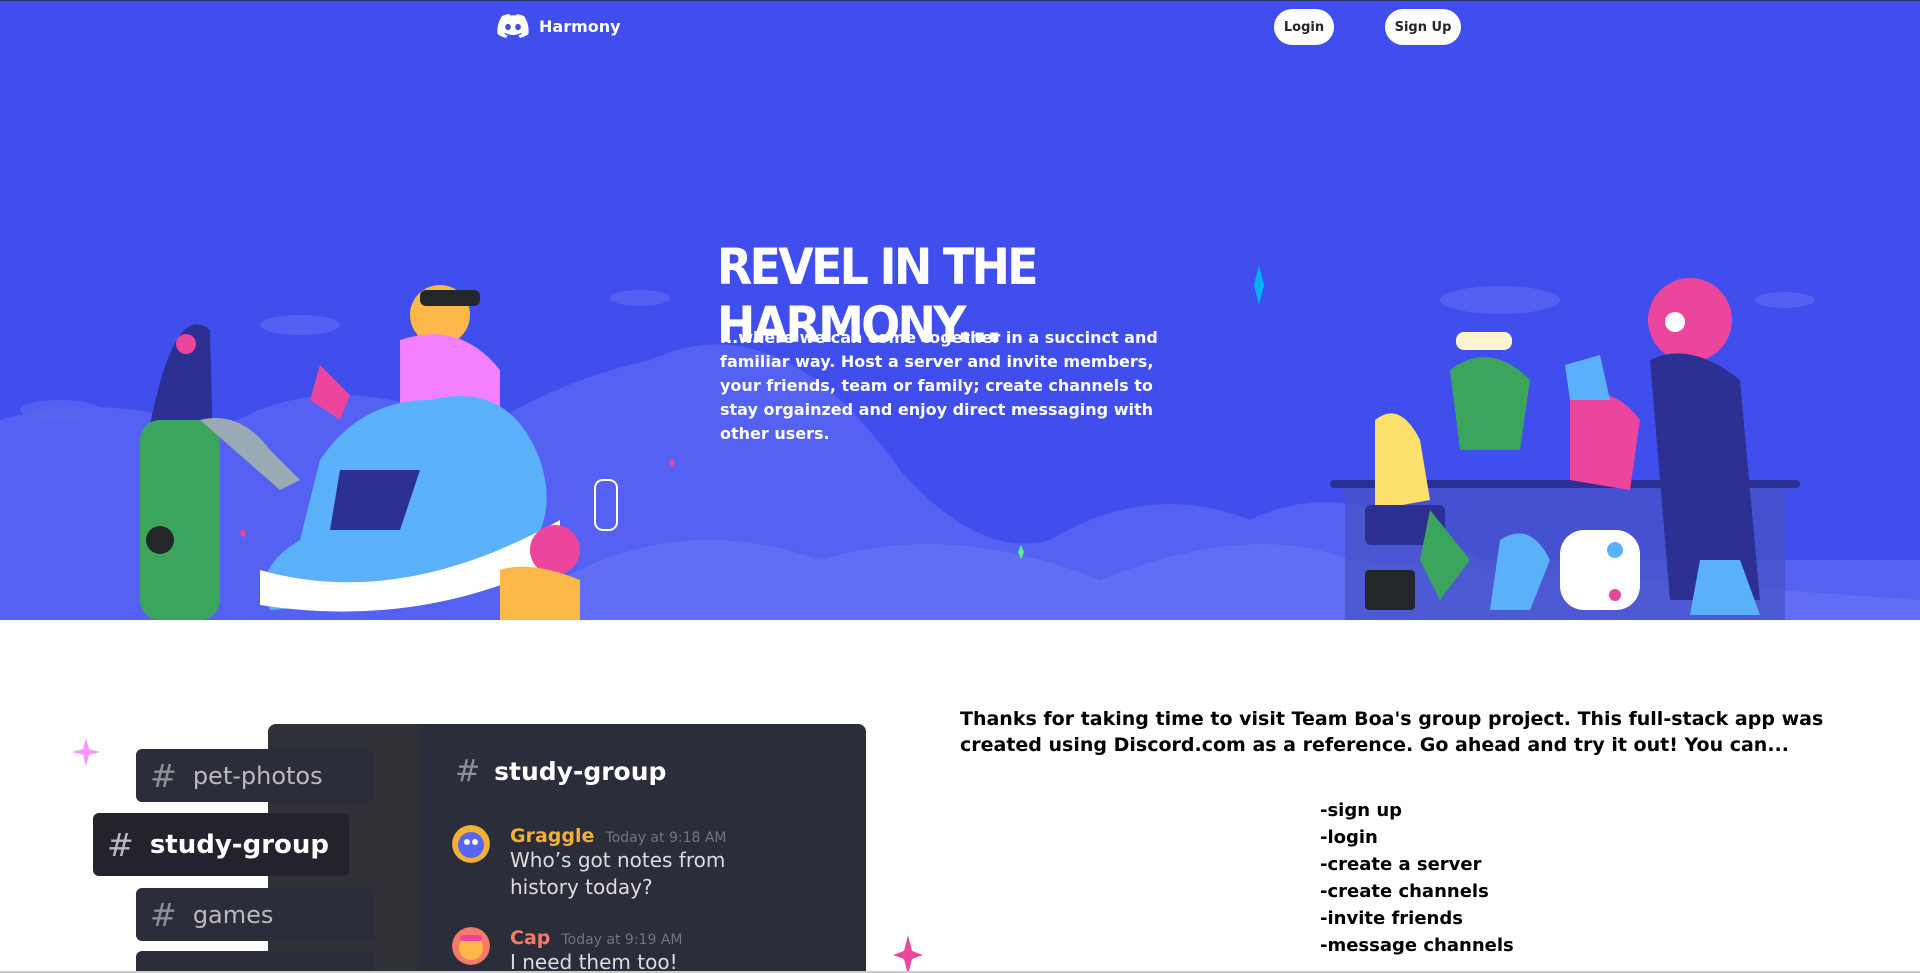 The image size is (1920, 973). I want to click on message-text: Who’s got notes from history today?, so click(618, 873).